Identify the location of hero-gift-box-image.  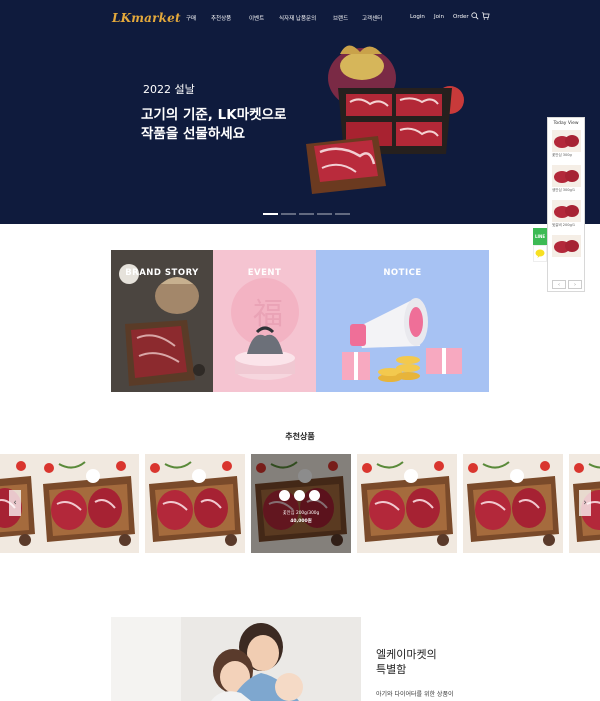
(385, 119).